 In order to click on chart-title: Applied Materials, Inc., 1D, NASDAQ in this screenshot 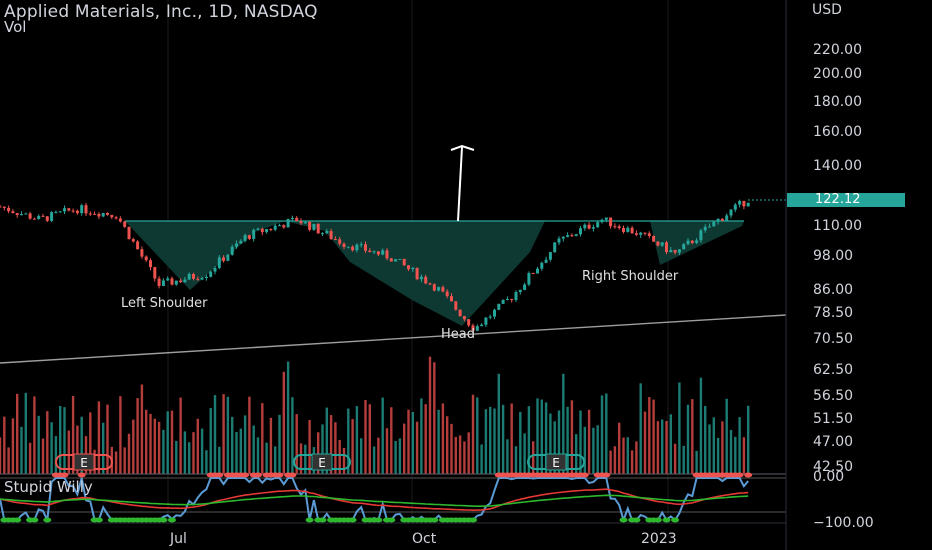, I will do `click(161, 12)`.